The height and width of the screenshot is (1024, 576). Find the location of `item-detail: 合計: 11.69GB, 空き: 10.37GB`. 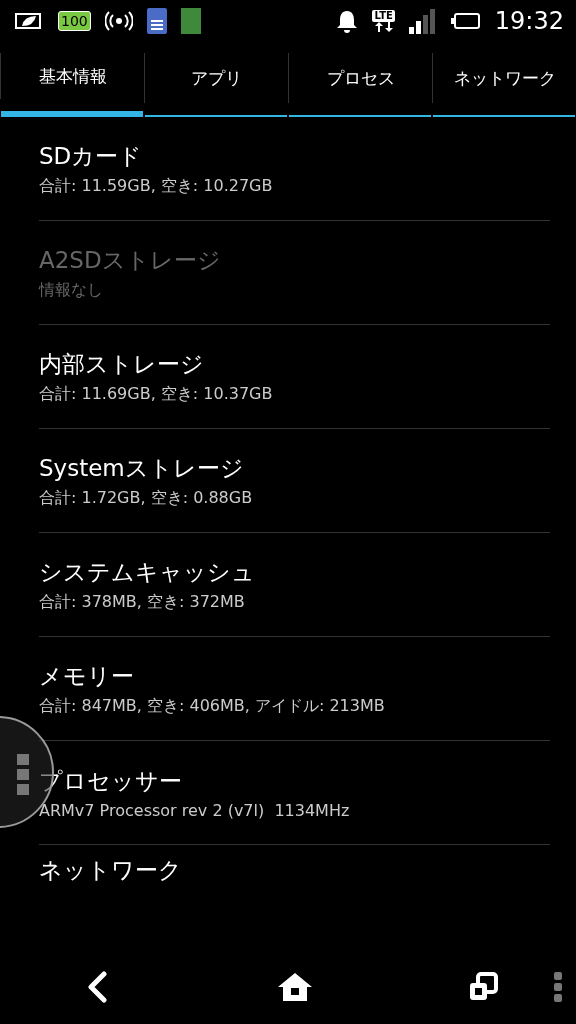

item-detail: 合計: 11.69GB, 空き: 10.37GB is located at coordinates (156, 394).